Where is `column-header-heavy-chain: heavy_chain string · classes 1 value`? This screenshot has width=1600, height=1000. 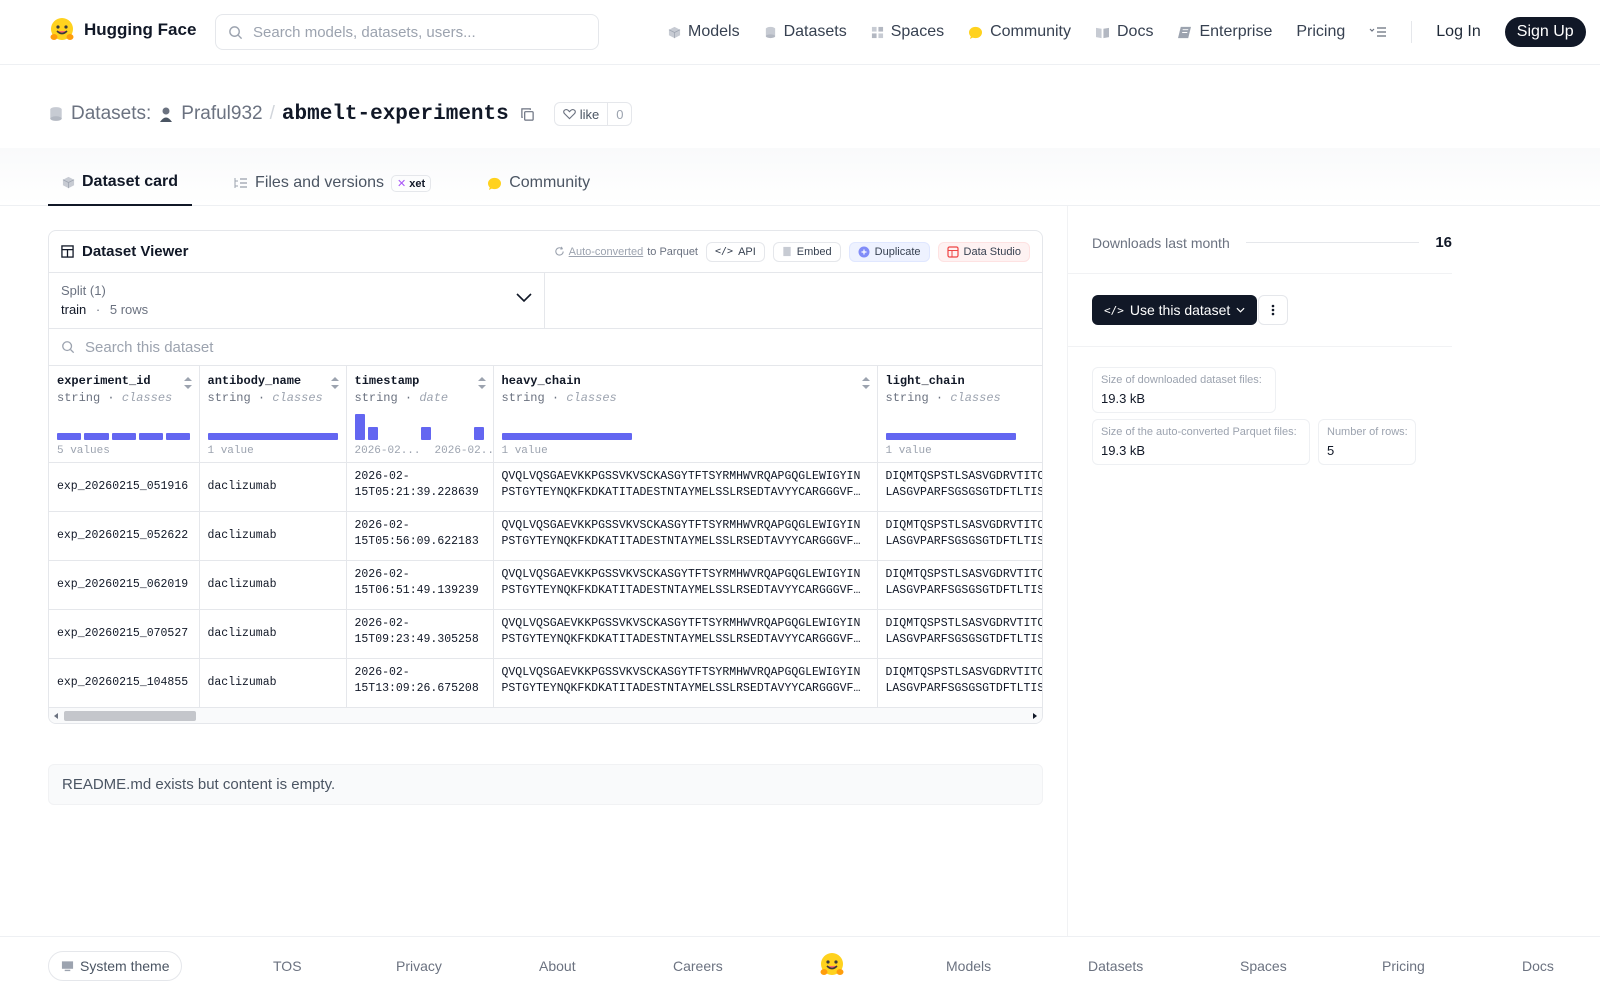 column-header-heavy-chain: heavy_chain string · classes 1 value is located at coordinates (685, 414).